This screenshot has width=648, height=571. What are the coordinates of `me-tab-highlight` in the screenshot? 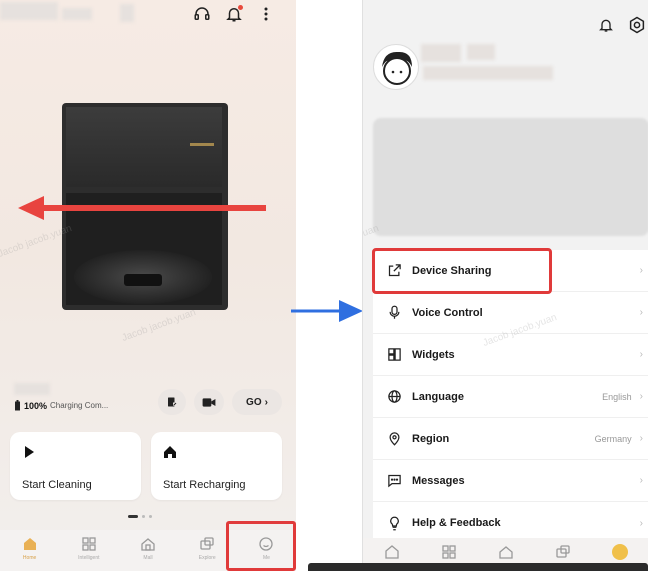 It's located at (261, 546).